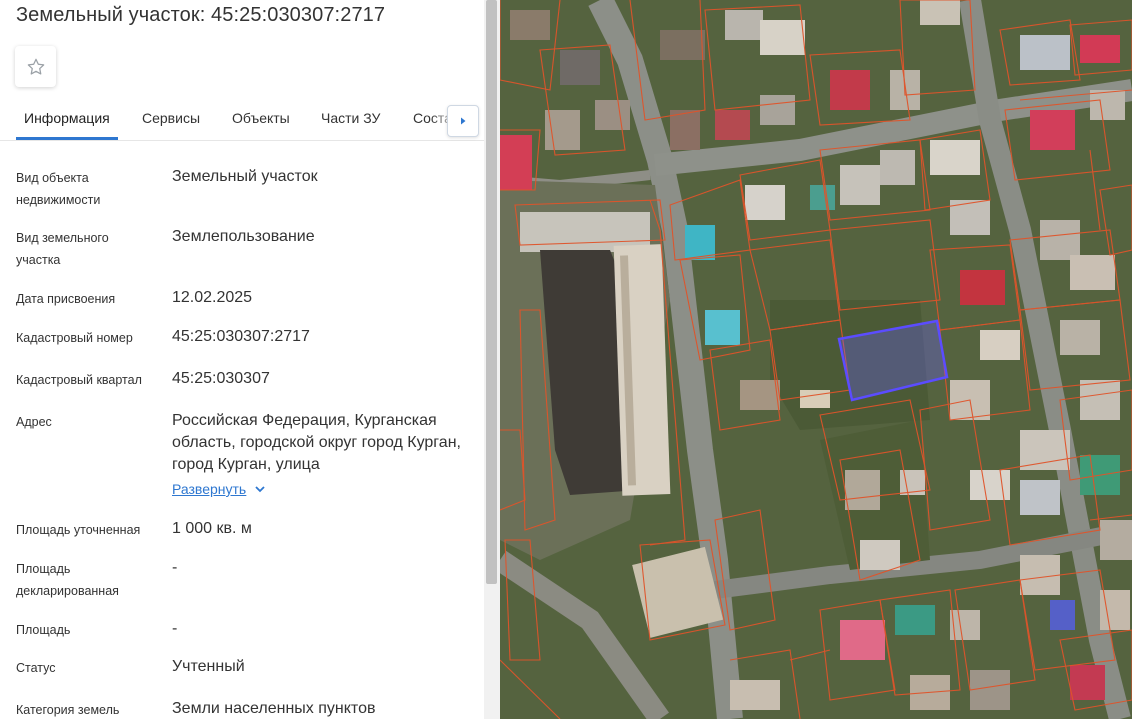 This screenshot has height=719, width=1132. Describe the element at coordinates (261, 118) in the screenshot. I see `tab-objects: Объекты` at that location.